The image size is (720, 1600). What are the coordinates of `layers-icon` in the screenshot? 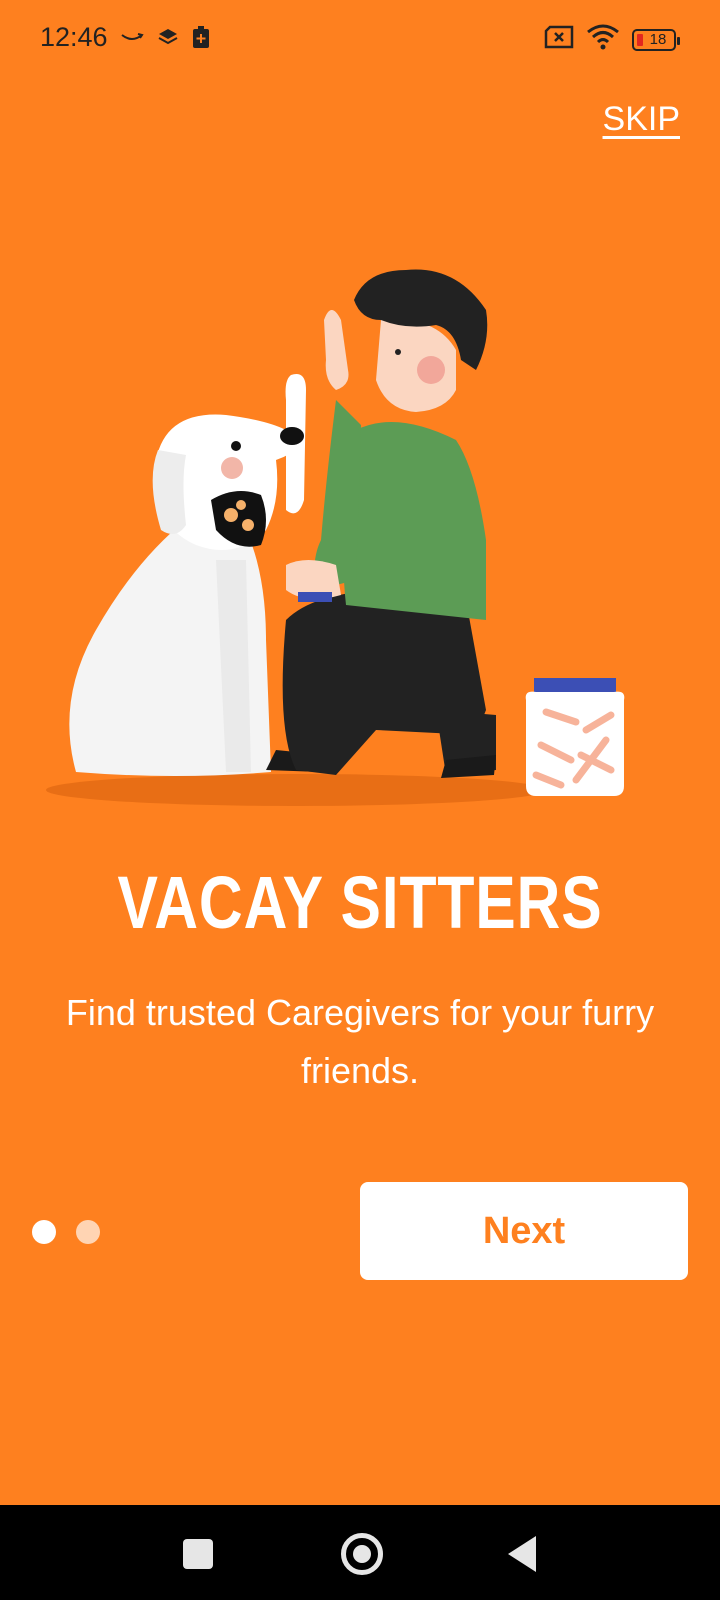 It's located at (168, 39).